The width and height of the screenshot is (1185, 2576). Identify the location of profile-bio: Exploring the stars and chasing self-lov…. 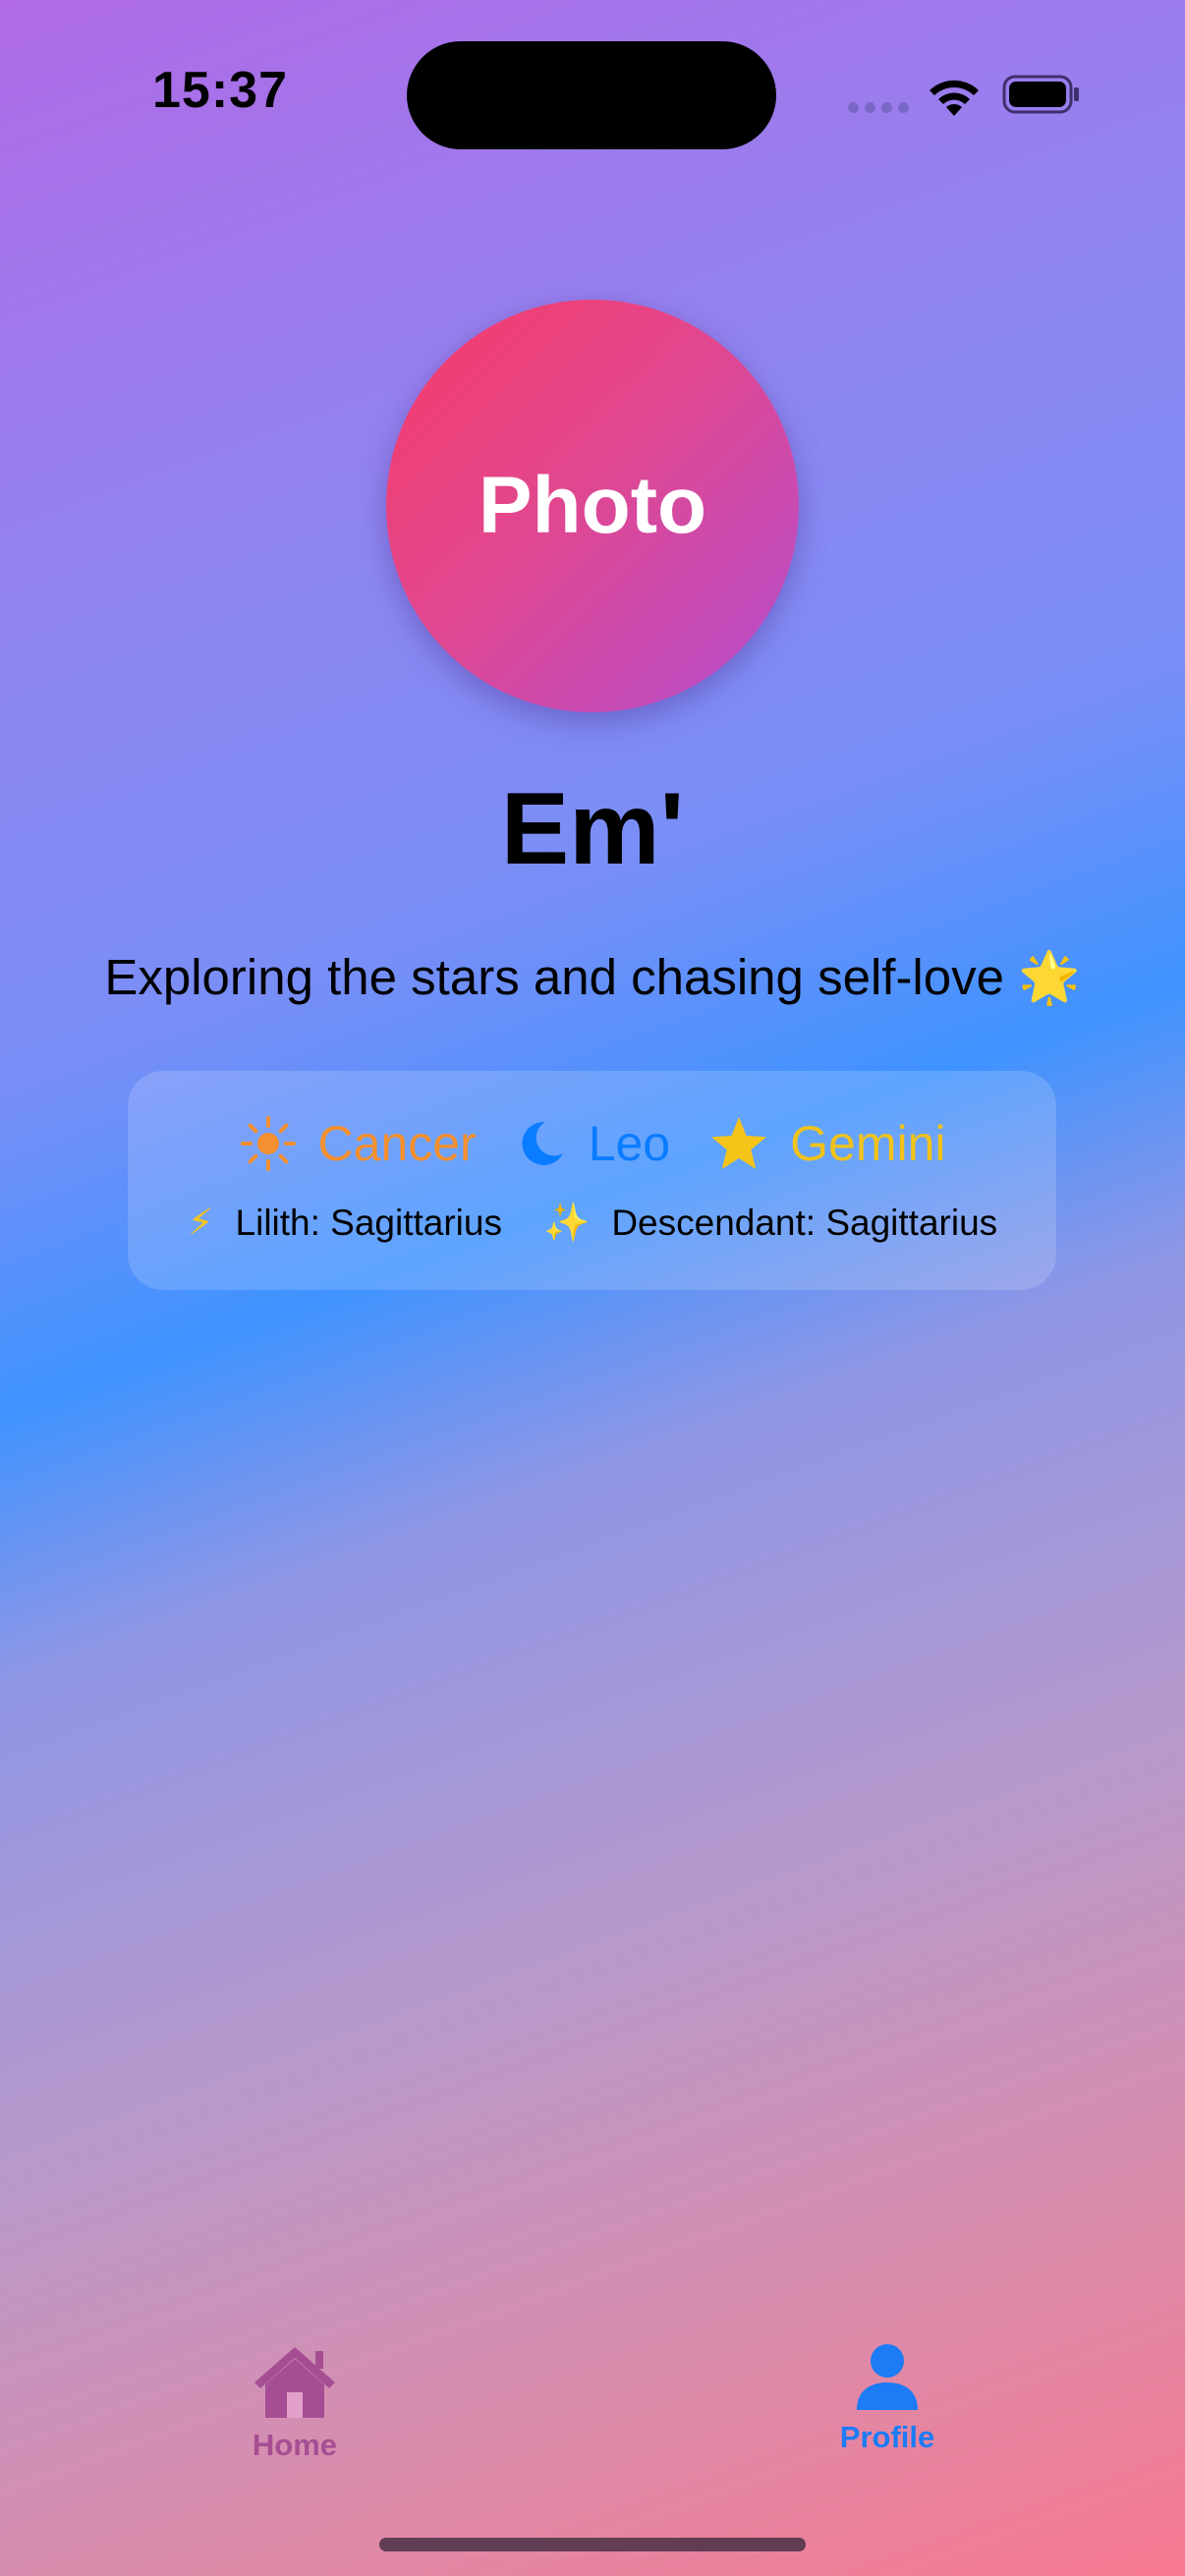
(592, 977).